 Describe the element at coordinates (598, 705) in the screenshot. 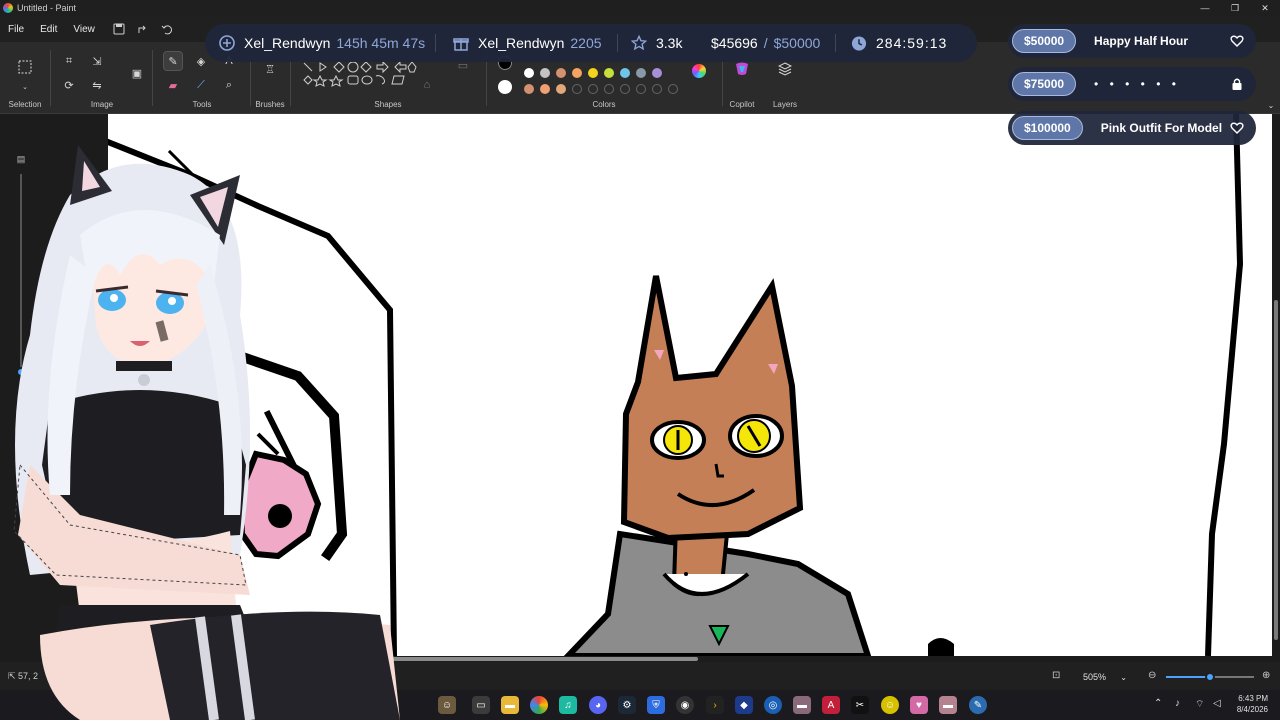

I see `discord-icon: ◕` at that location.